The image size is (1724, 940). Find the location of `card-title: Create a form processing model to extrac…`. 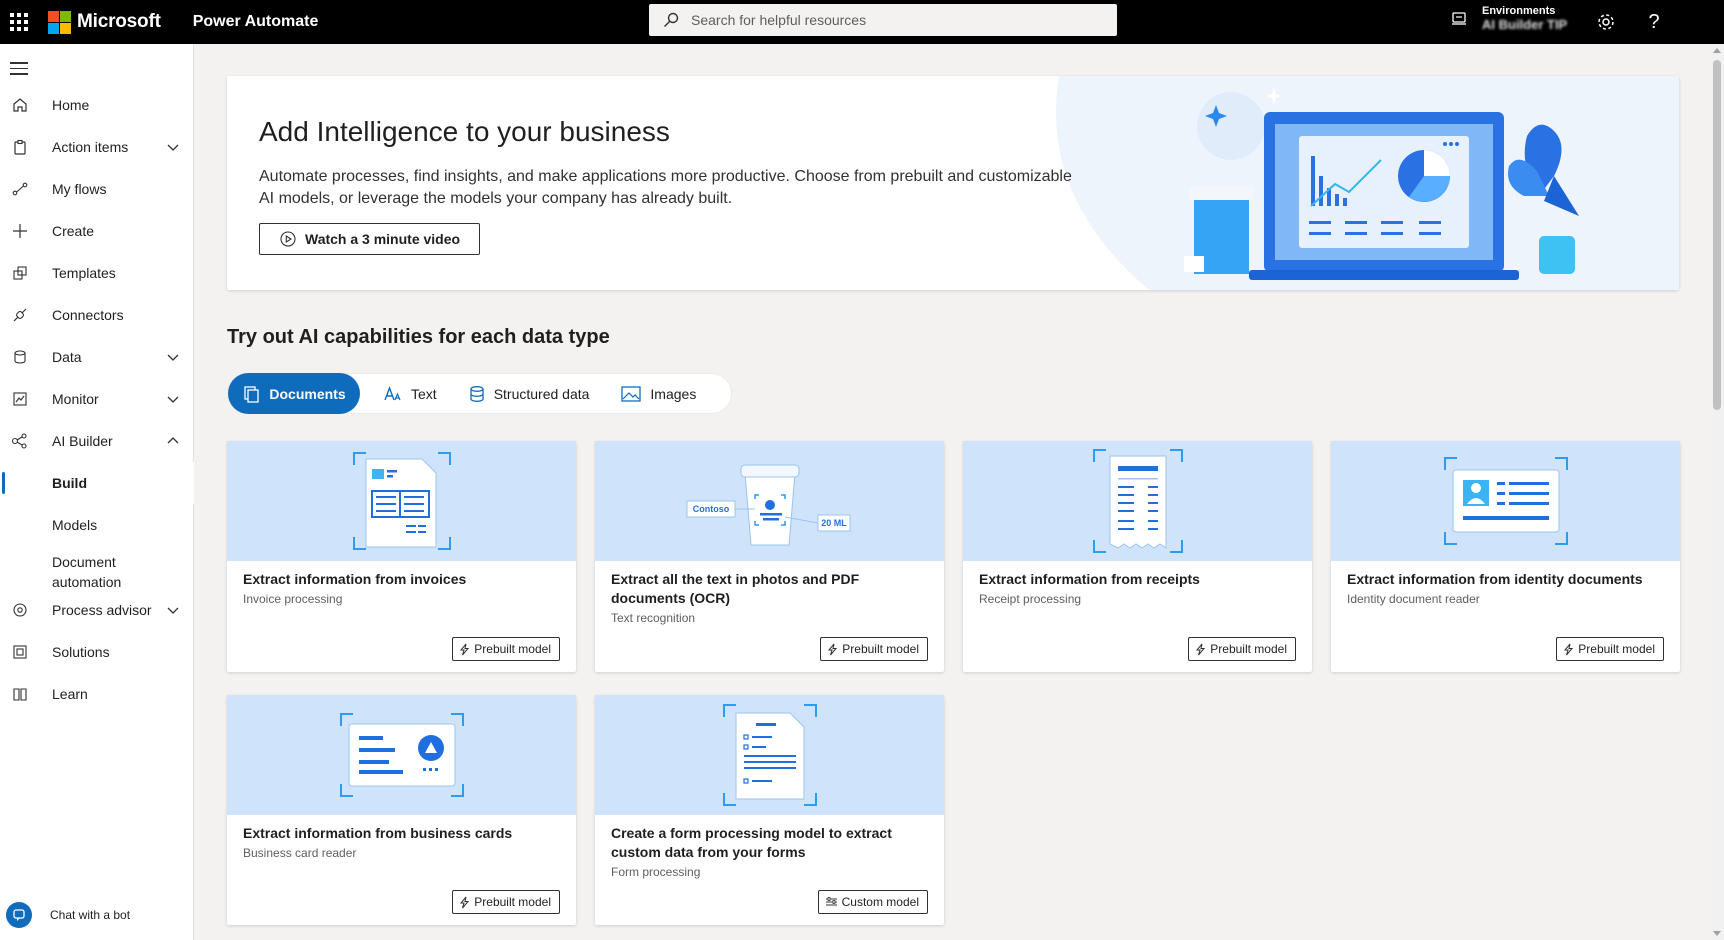

card-title: Create a form processing model to extrac… is located at coordinates (751, 842).